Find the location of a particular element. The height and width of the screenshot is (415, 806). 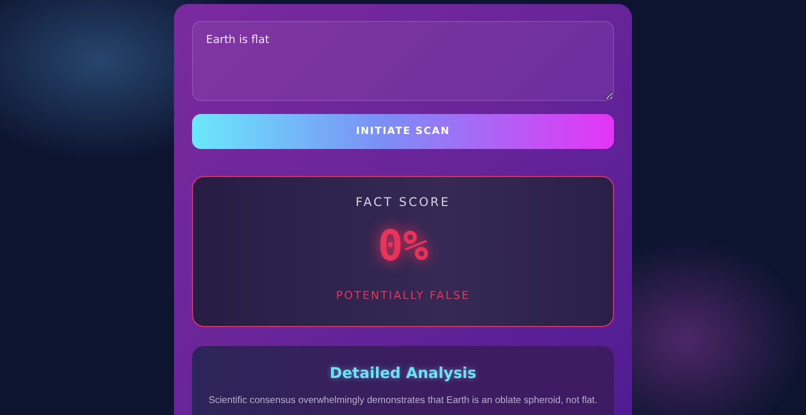

score-value: 0% is located at coordinates (403, 246).